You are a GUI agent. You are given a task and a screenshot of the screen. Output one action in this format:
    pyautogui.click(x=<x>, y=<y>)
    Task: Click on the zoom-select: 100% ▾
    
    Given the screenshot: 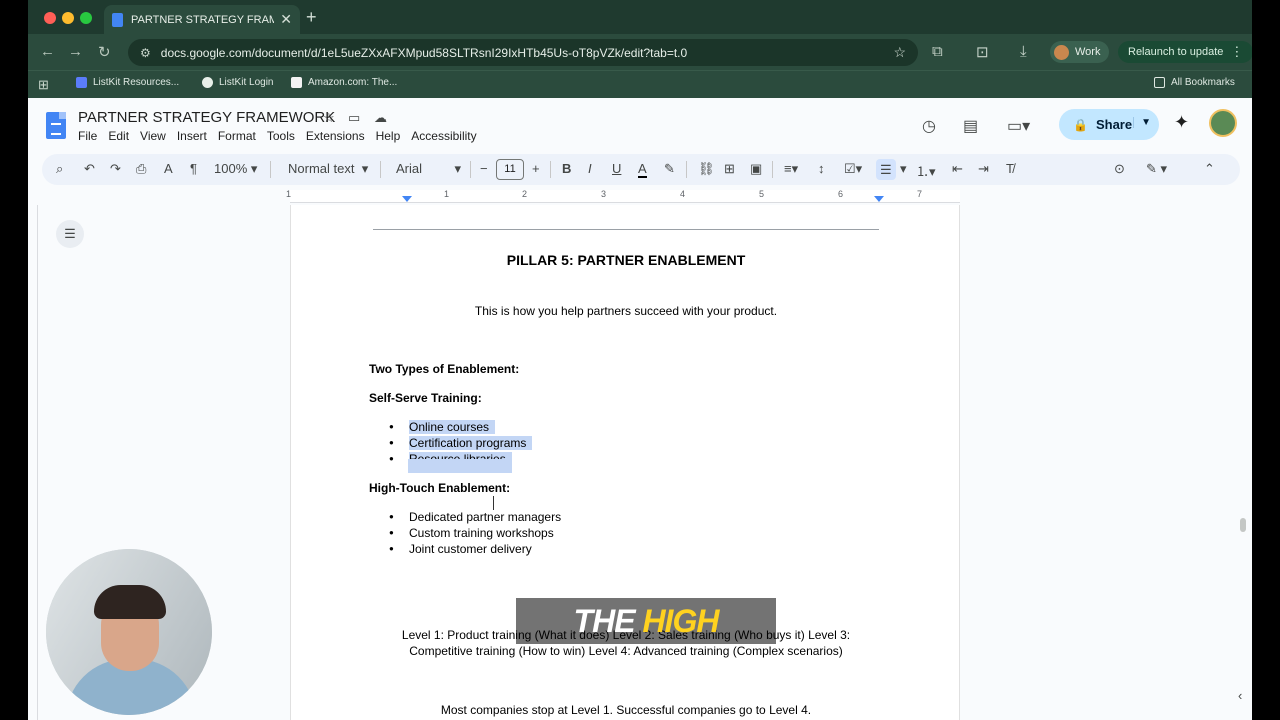 What is the action you would take?
    pyautogui.click(x=235, y=169)
    